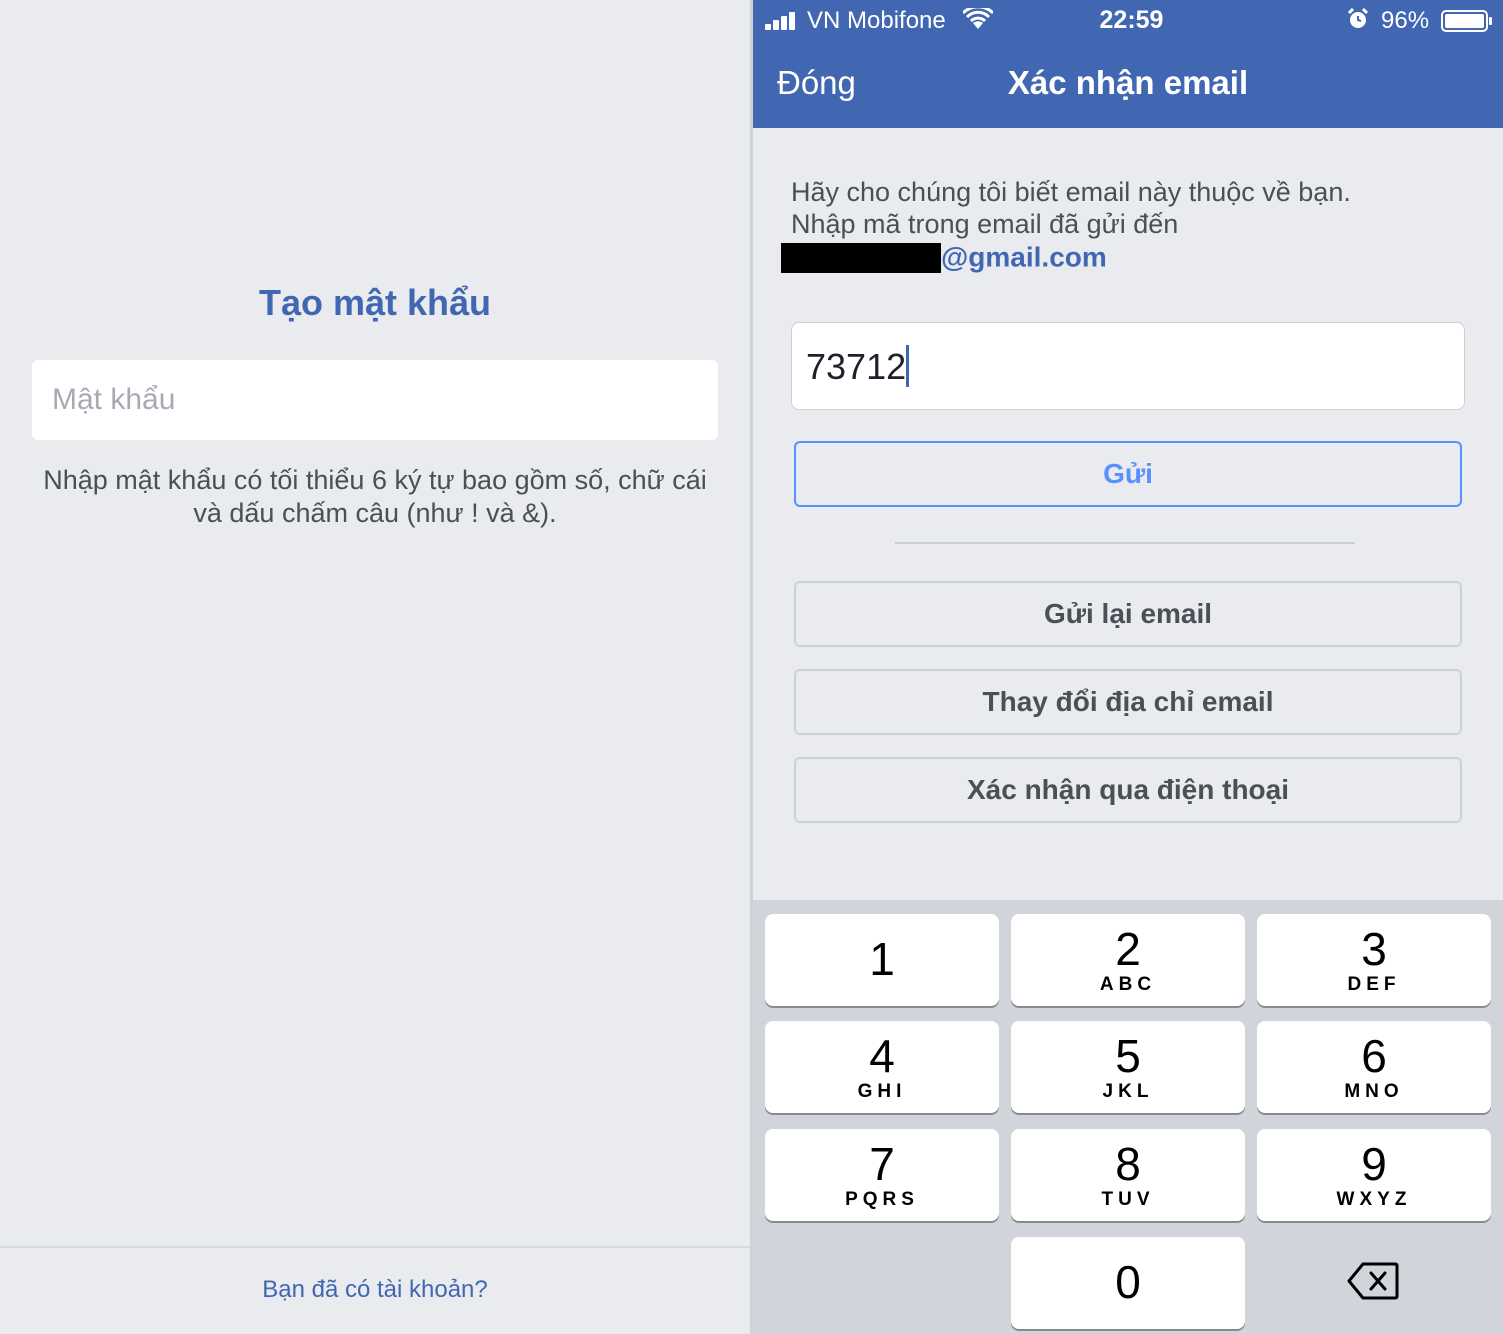 The image size is (1503, 1334). I want to click on key-3: 3 DEF, so click(1374, 960).